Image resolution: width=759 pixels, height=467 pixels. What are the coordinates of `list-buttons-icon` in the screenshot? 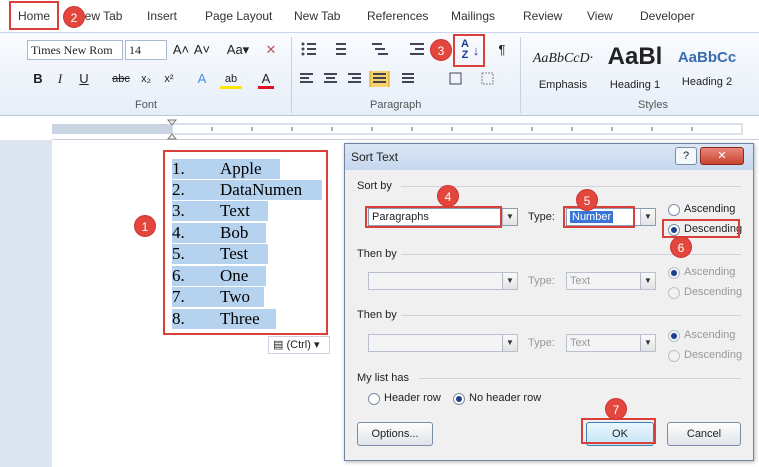 It's located at (355, 49).